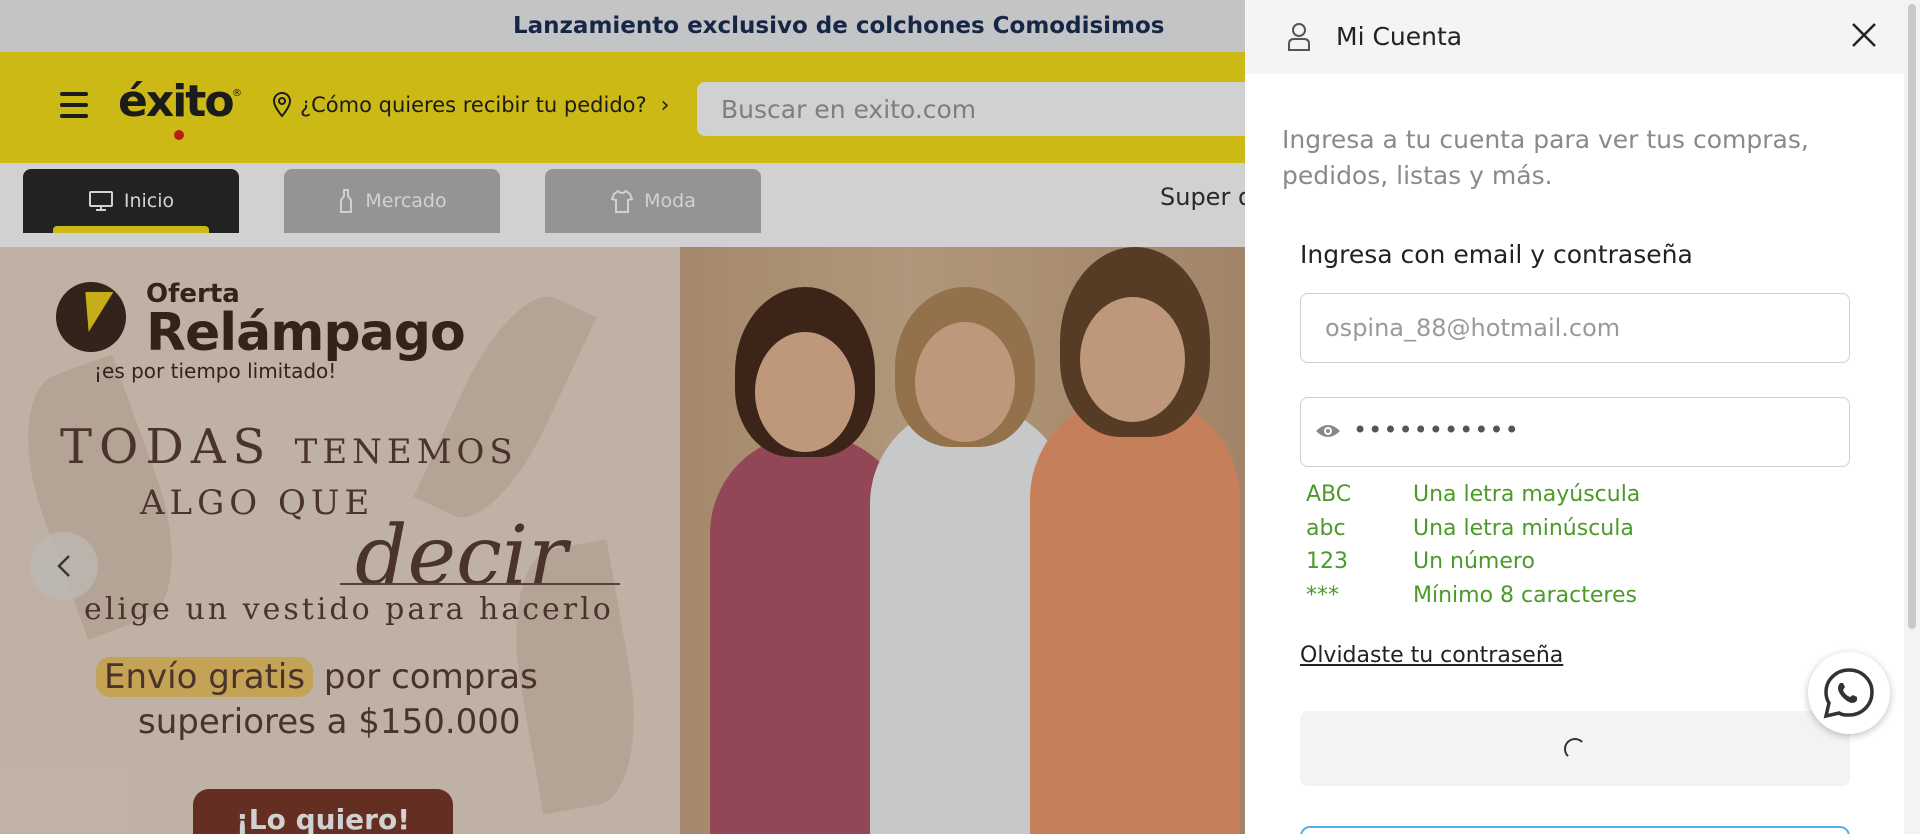 The image size is (1920, 834). Describe the element at coordinates (1470, 528) in the screenshot. I see `rule-lowercase: abc Una letra minúscula` at that location.